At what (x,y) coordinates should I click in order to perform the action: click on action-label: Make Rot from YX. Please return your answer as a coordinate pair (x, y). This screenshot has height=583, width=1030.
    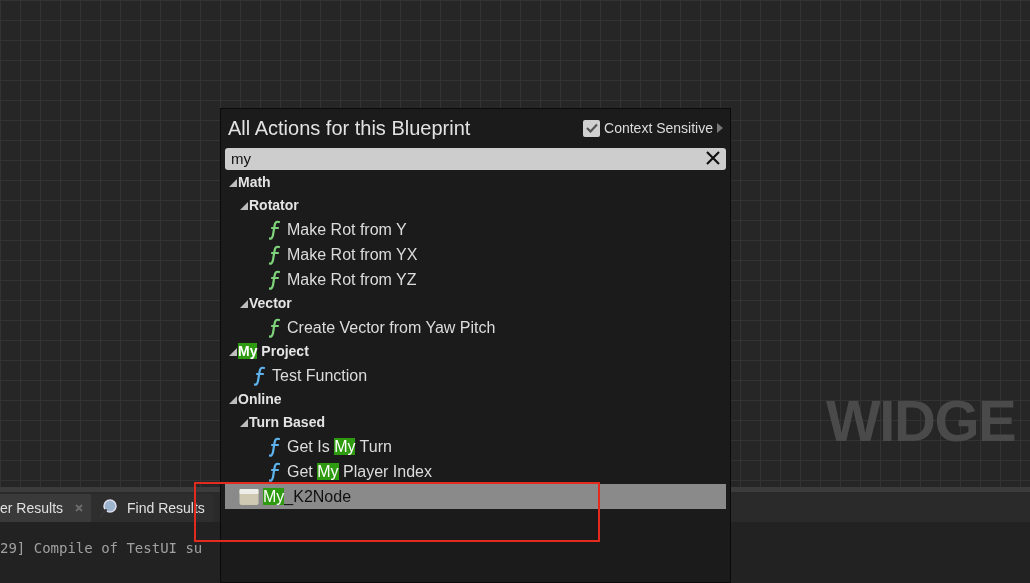
    Looking at the image, I should click on (352, 254).